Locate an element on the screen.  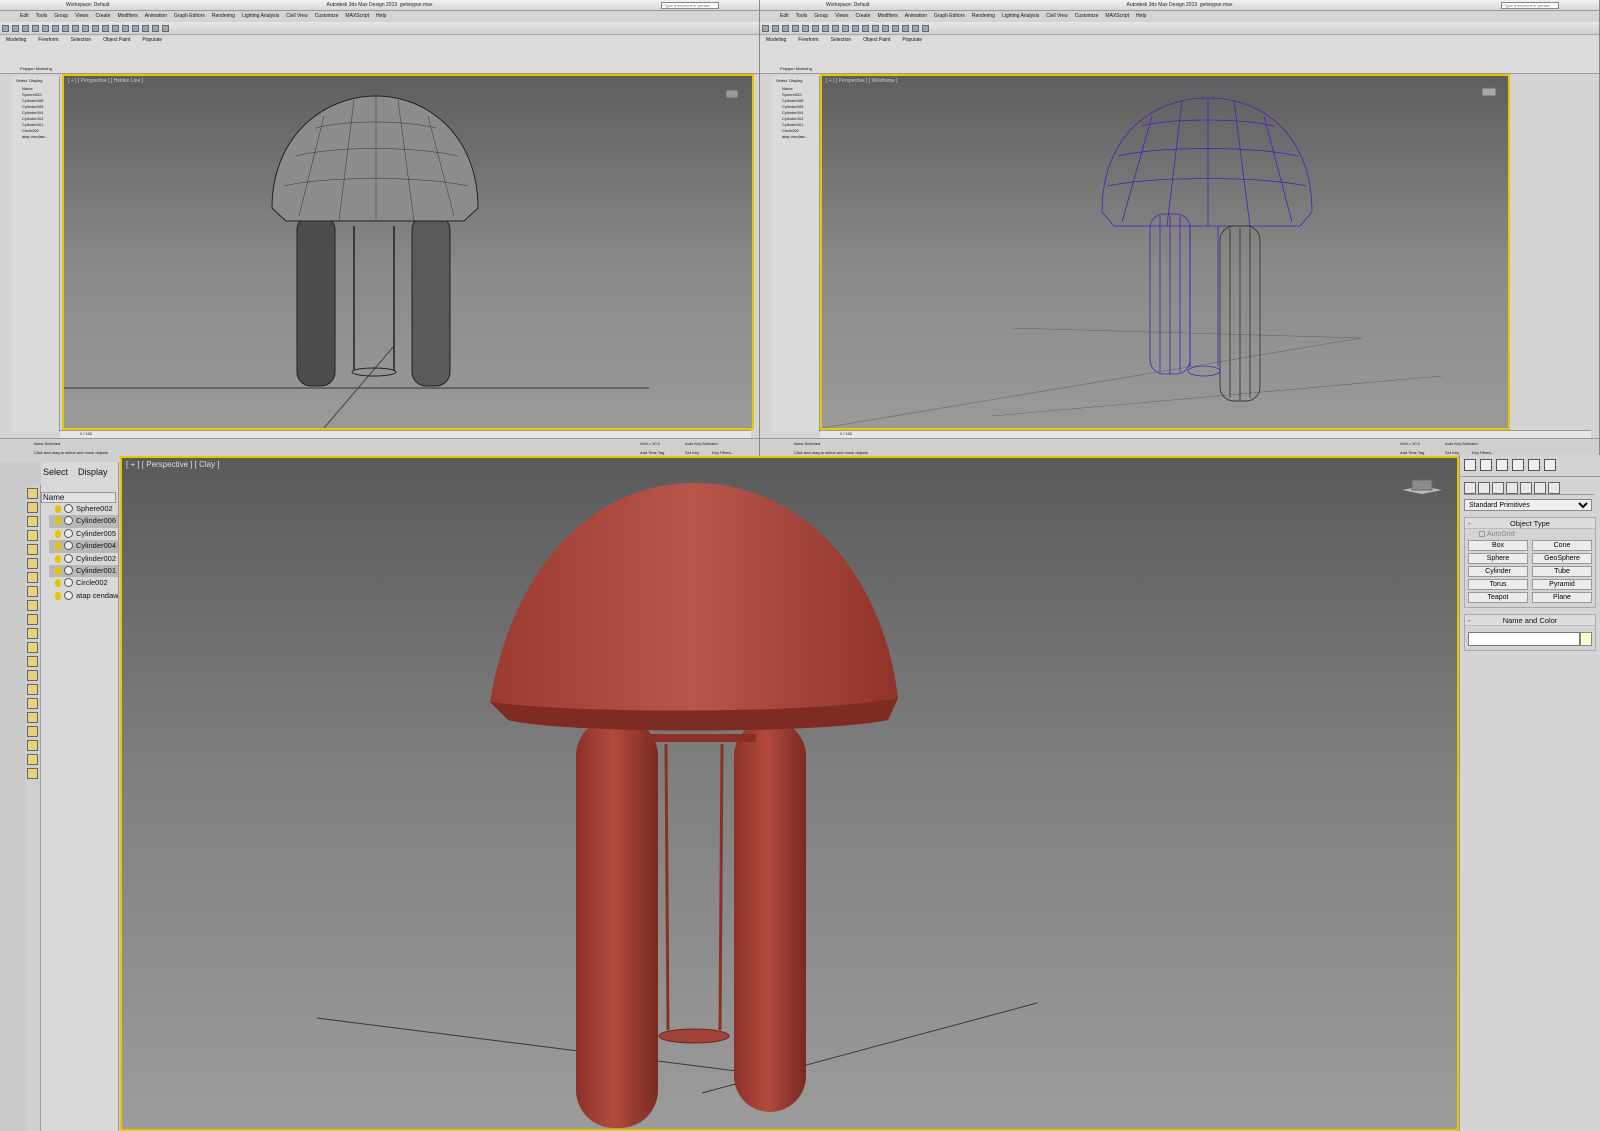
menu-group: Group is located at coordinates (821, 16).